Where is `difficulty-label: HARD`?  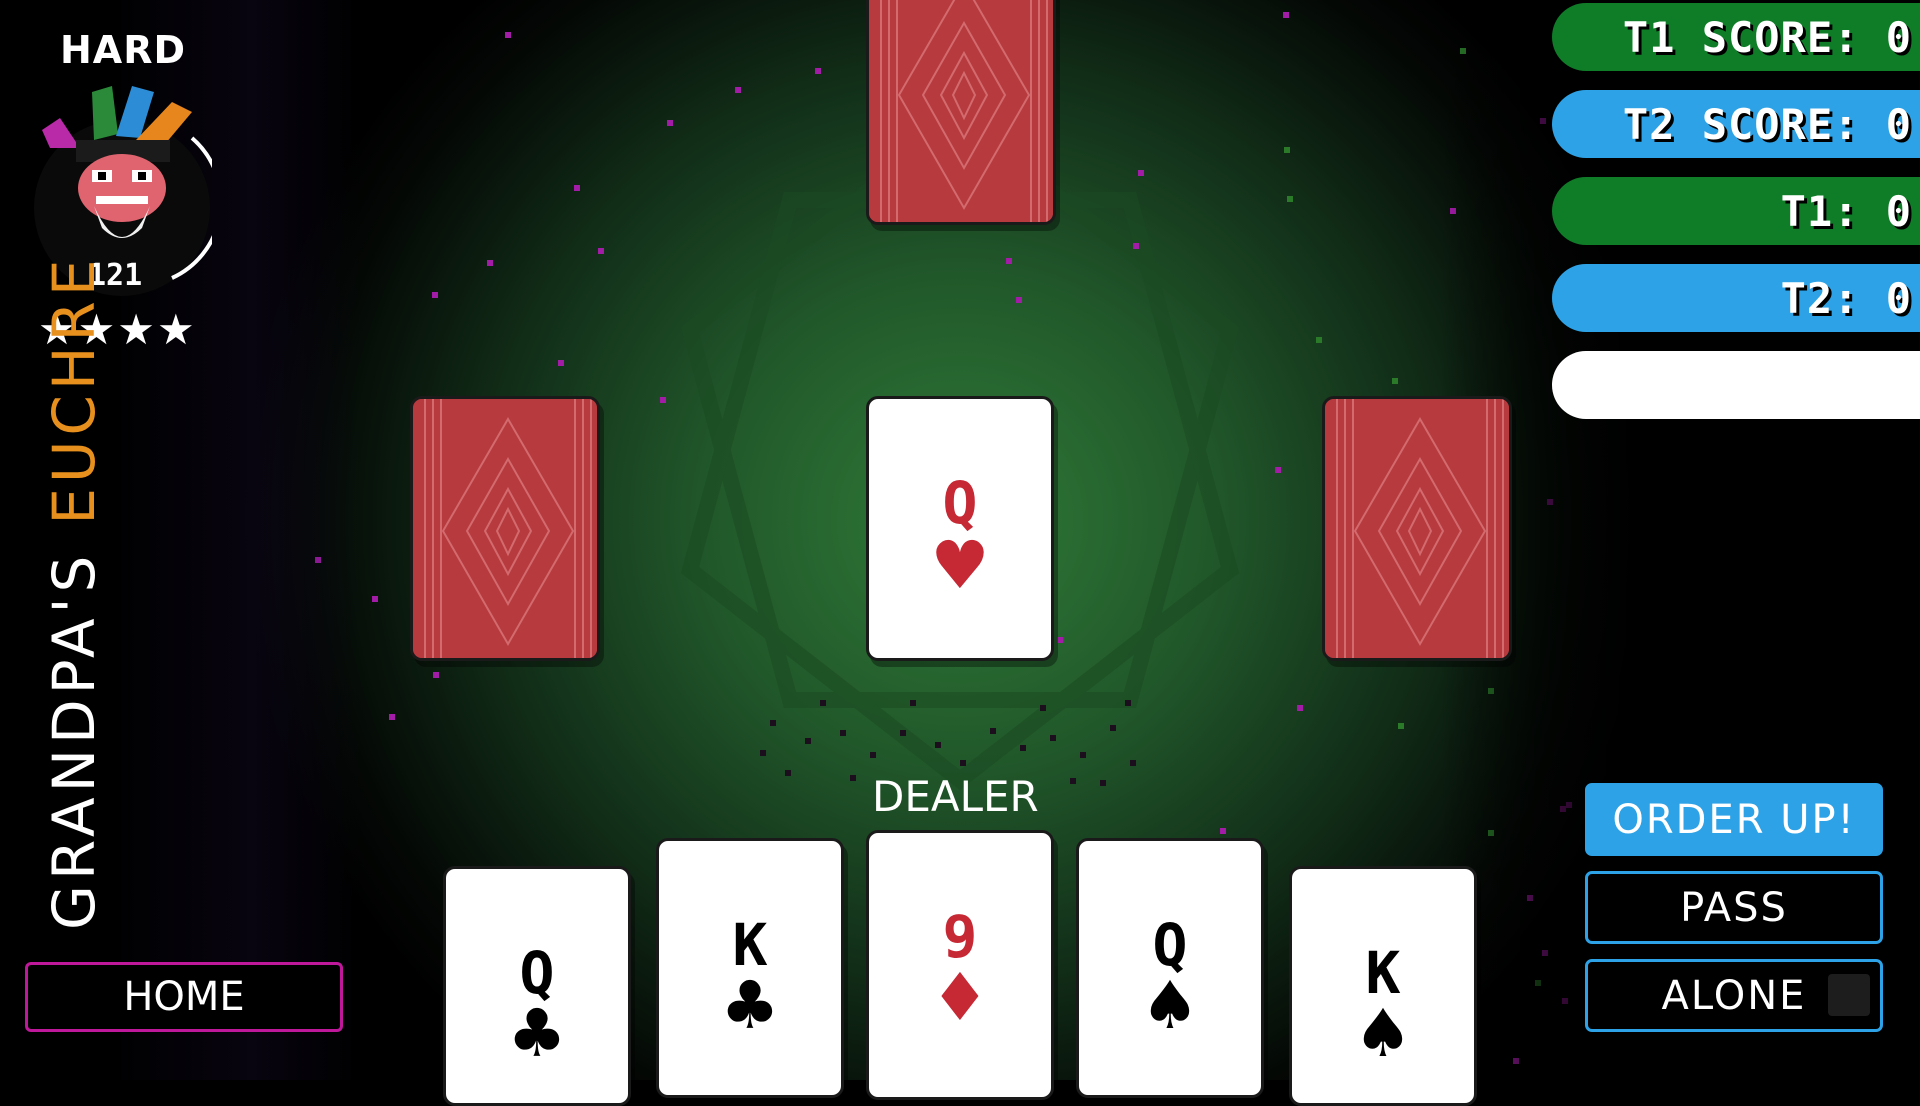
difficulty-label: HARD is located at coordinates (123, 50).